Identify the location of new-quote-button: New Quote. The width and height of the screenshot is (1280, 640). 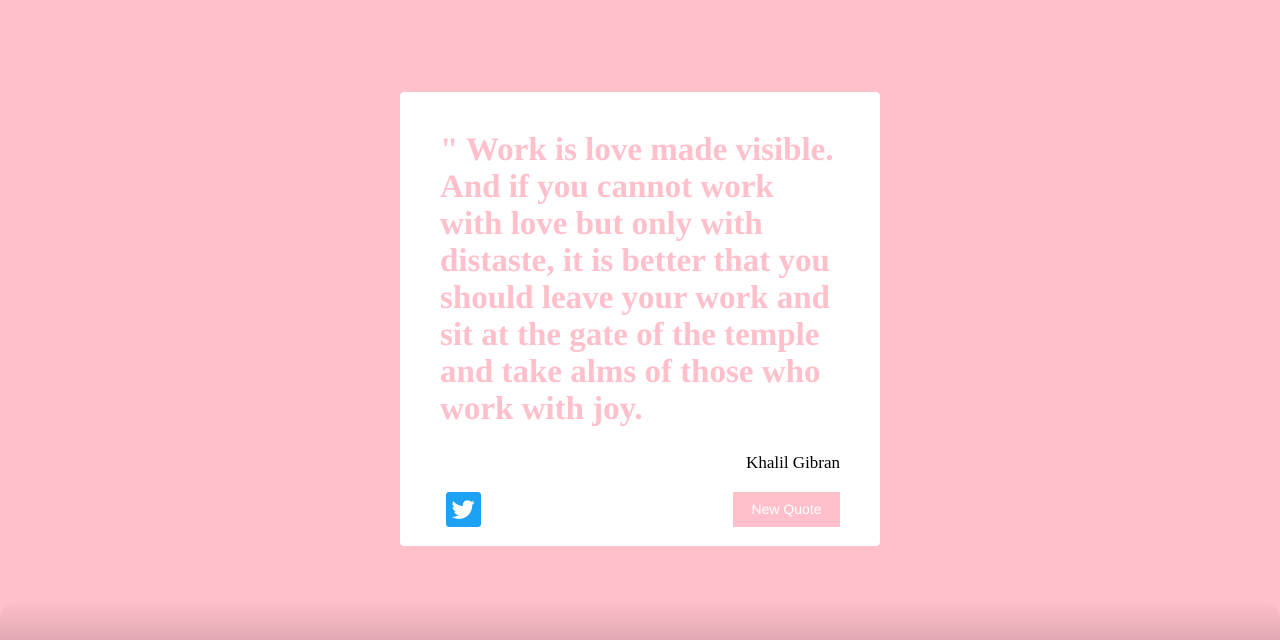
(786, 509).